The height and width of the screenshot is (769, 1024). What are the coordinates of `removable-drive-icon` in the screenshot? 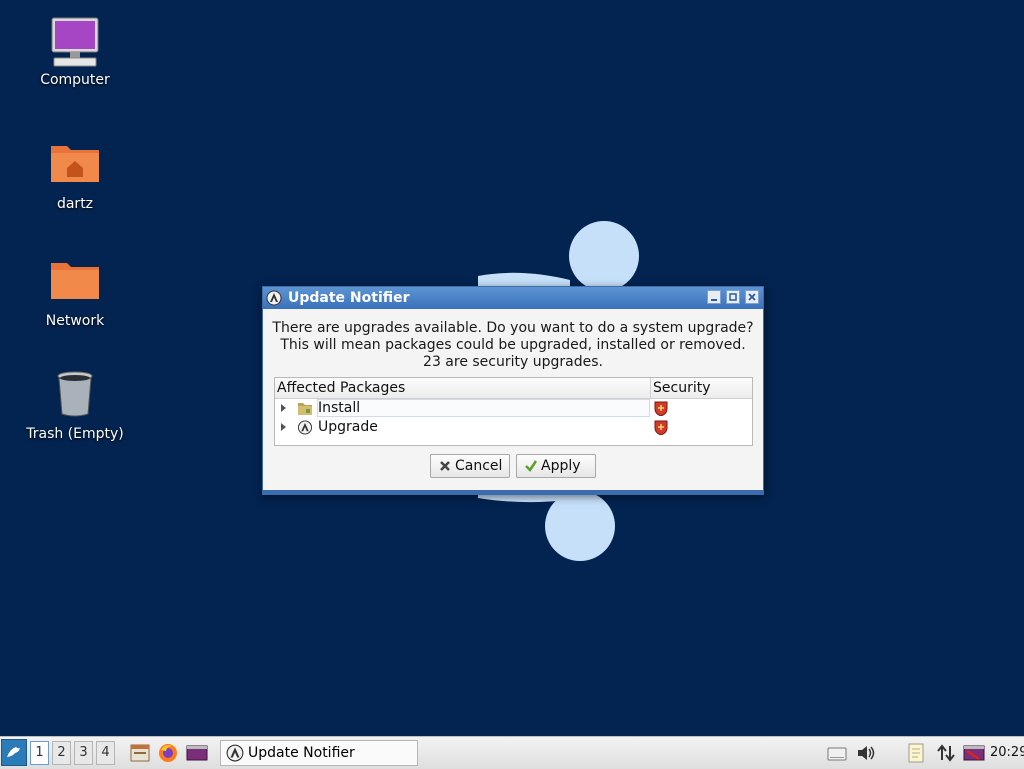 It's located at (837, 753).